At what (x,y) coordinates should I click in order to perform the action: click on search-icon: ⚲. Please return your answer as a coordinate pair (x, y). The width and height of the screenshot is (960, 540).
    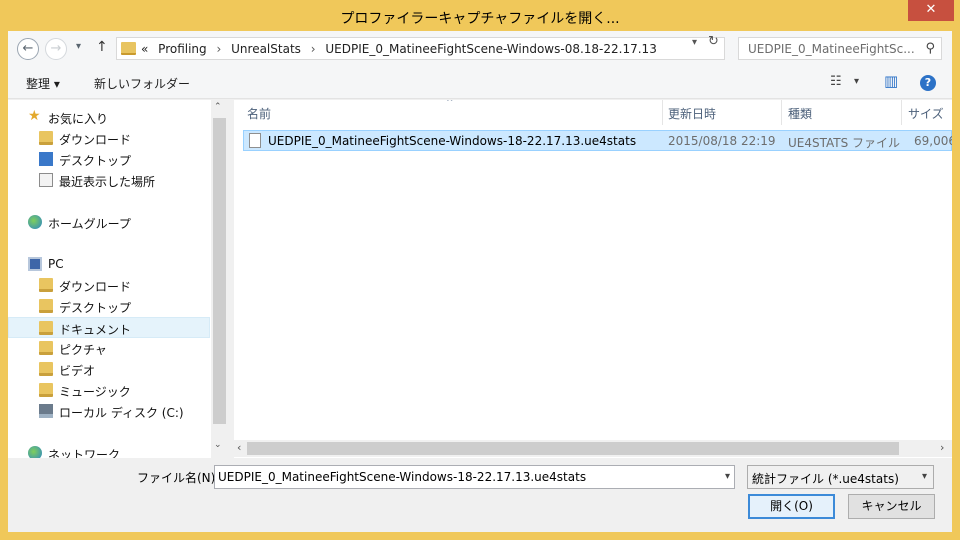
    Looking at the image, I should click on (930, 48).